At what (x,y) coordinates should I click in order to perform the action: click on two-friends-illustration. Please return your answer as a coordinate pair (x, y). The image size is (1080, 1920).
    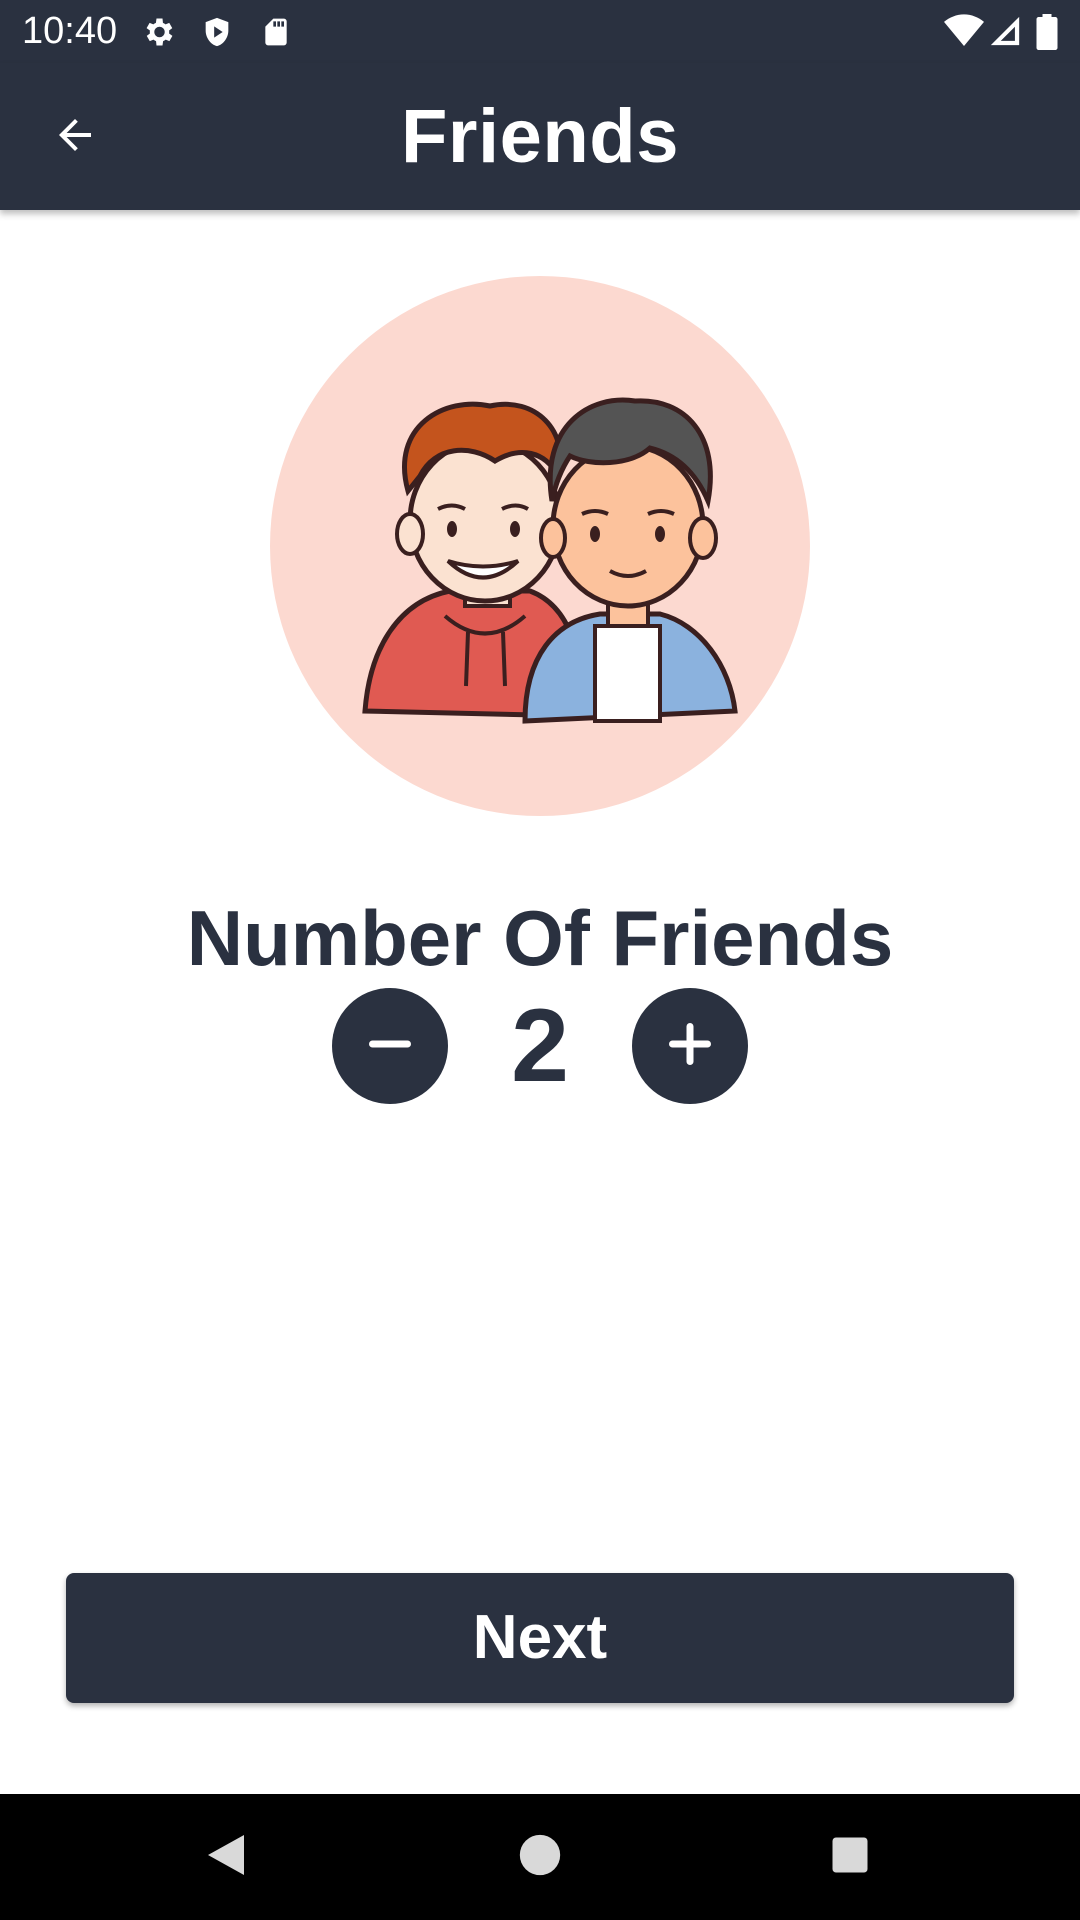
    Looking at the image, I should click on (540, 546).